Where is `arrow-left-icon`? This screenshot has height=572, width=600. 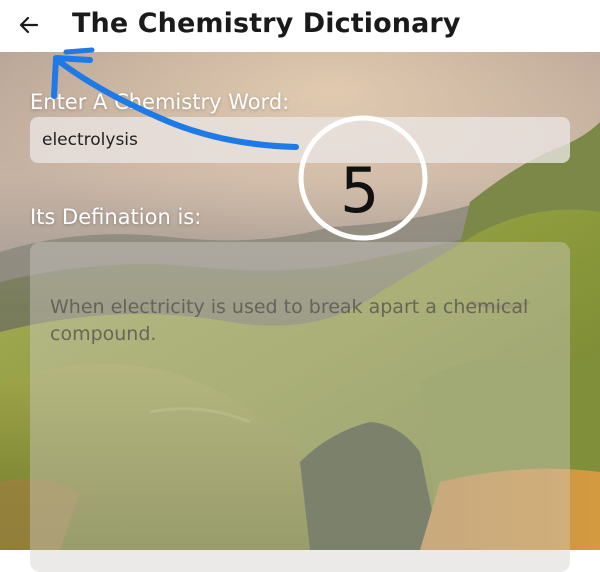
arrow-left-icon is located at coordinates (29, 25).